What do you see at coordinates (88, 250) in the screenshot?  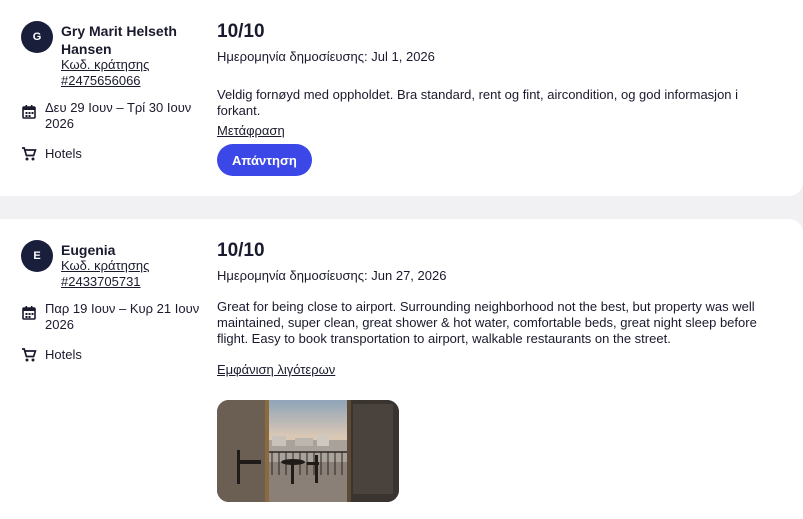 I see `reviewer-name: Eugenia` at bounding box center [88, 250].